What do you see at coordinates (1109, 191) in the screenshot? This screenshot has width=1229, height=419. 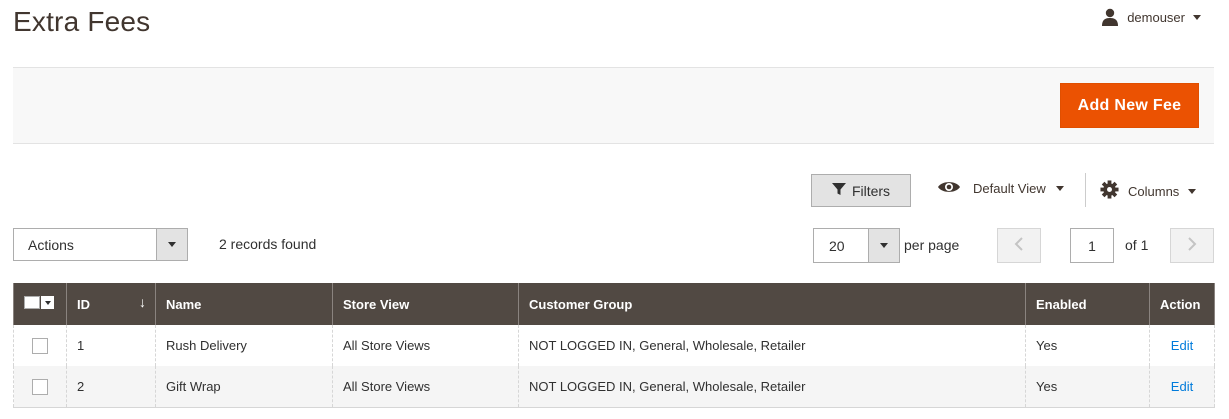 I see `gear-icon` at bounding box center [1109, 191].